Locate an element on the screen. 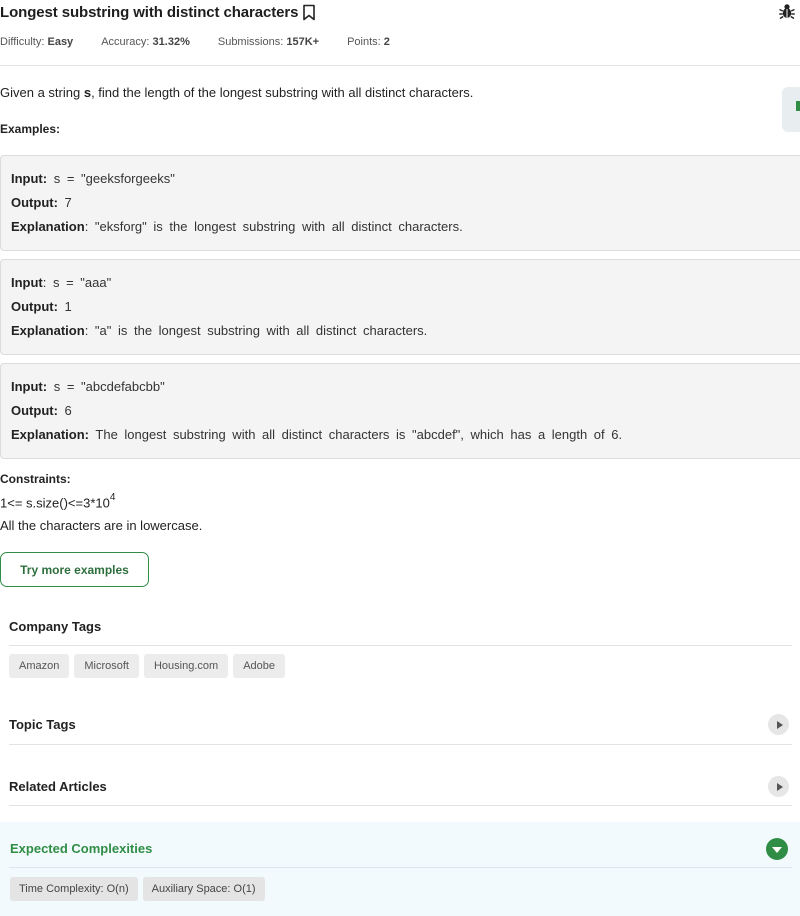  space-complexity-tag: Auxiliary Space: O(1) is located at coordinates (203, 889).